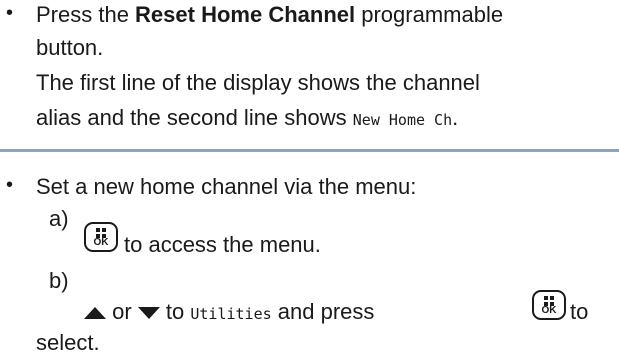 This screenshot has width=619, height=357. I want to click on to-text: to, so click(175, 311).